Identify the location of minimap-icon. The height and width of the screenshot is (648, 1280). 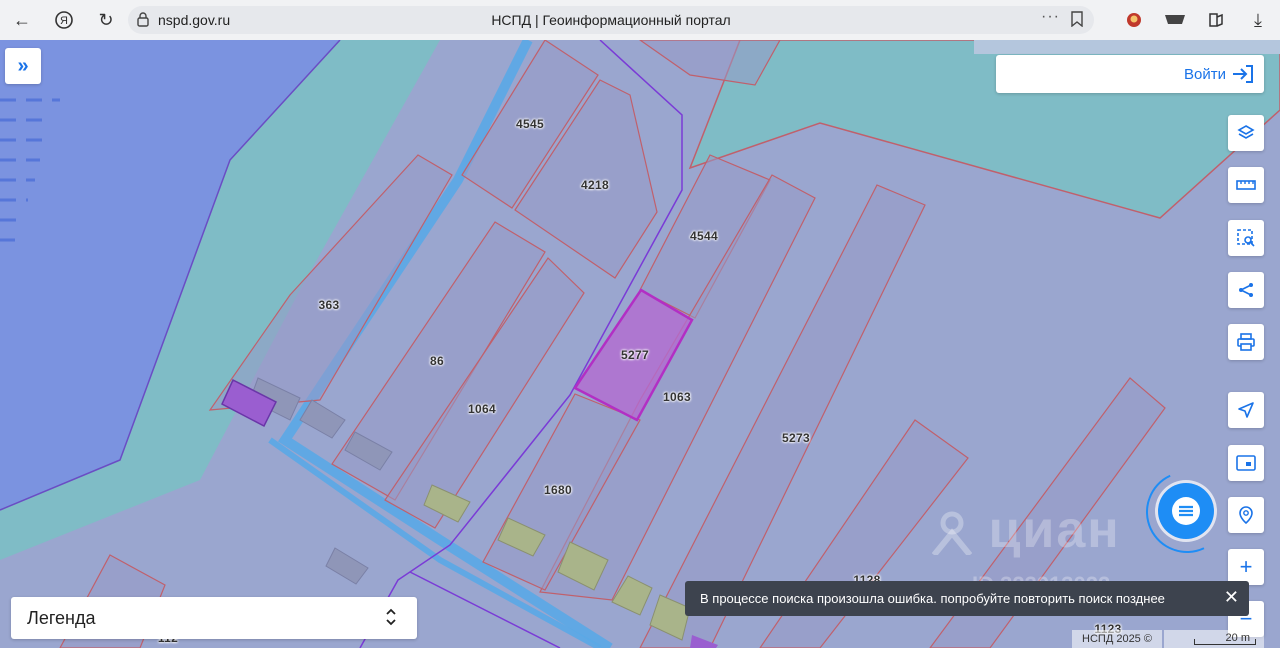
(1246, 463).